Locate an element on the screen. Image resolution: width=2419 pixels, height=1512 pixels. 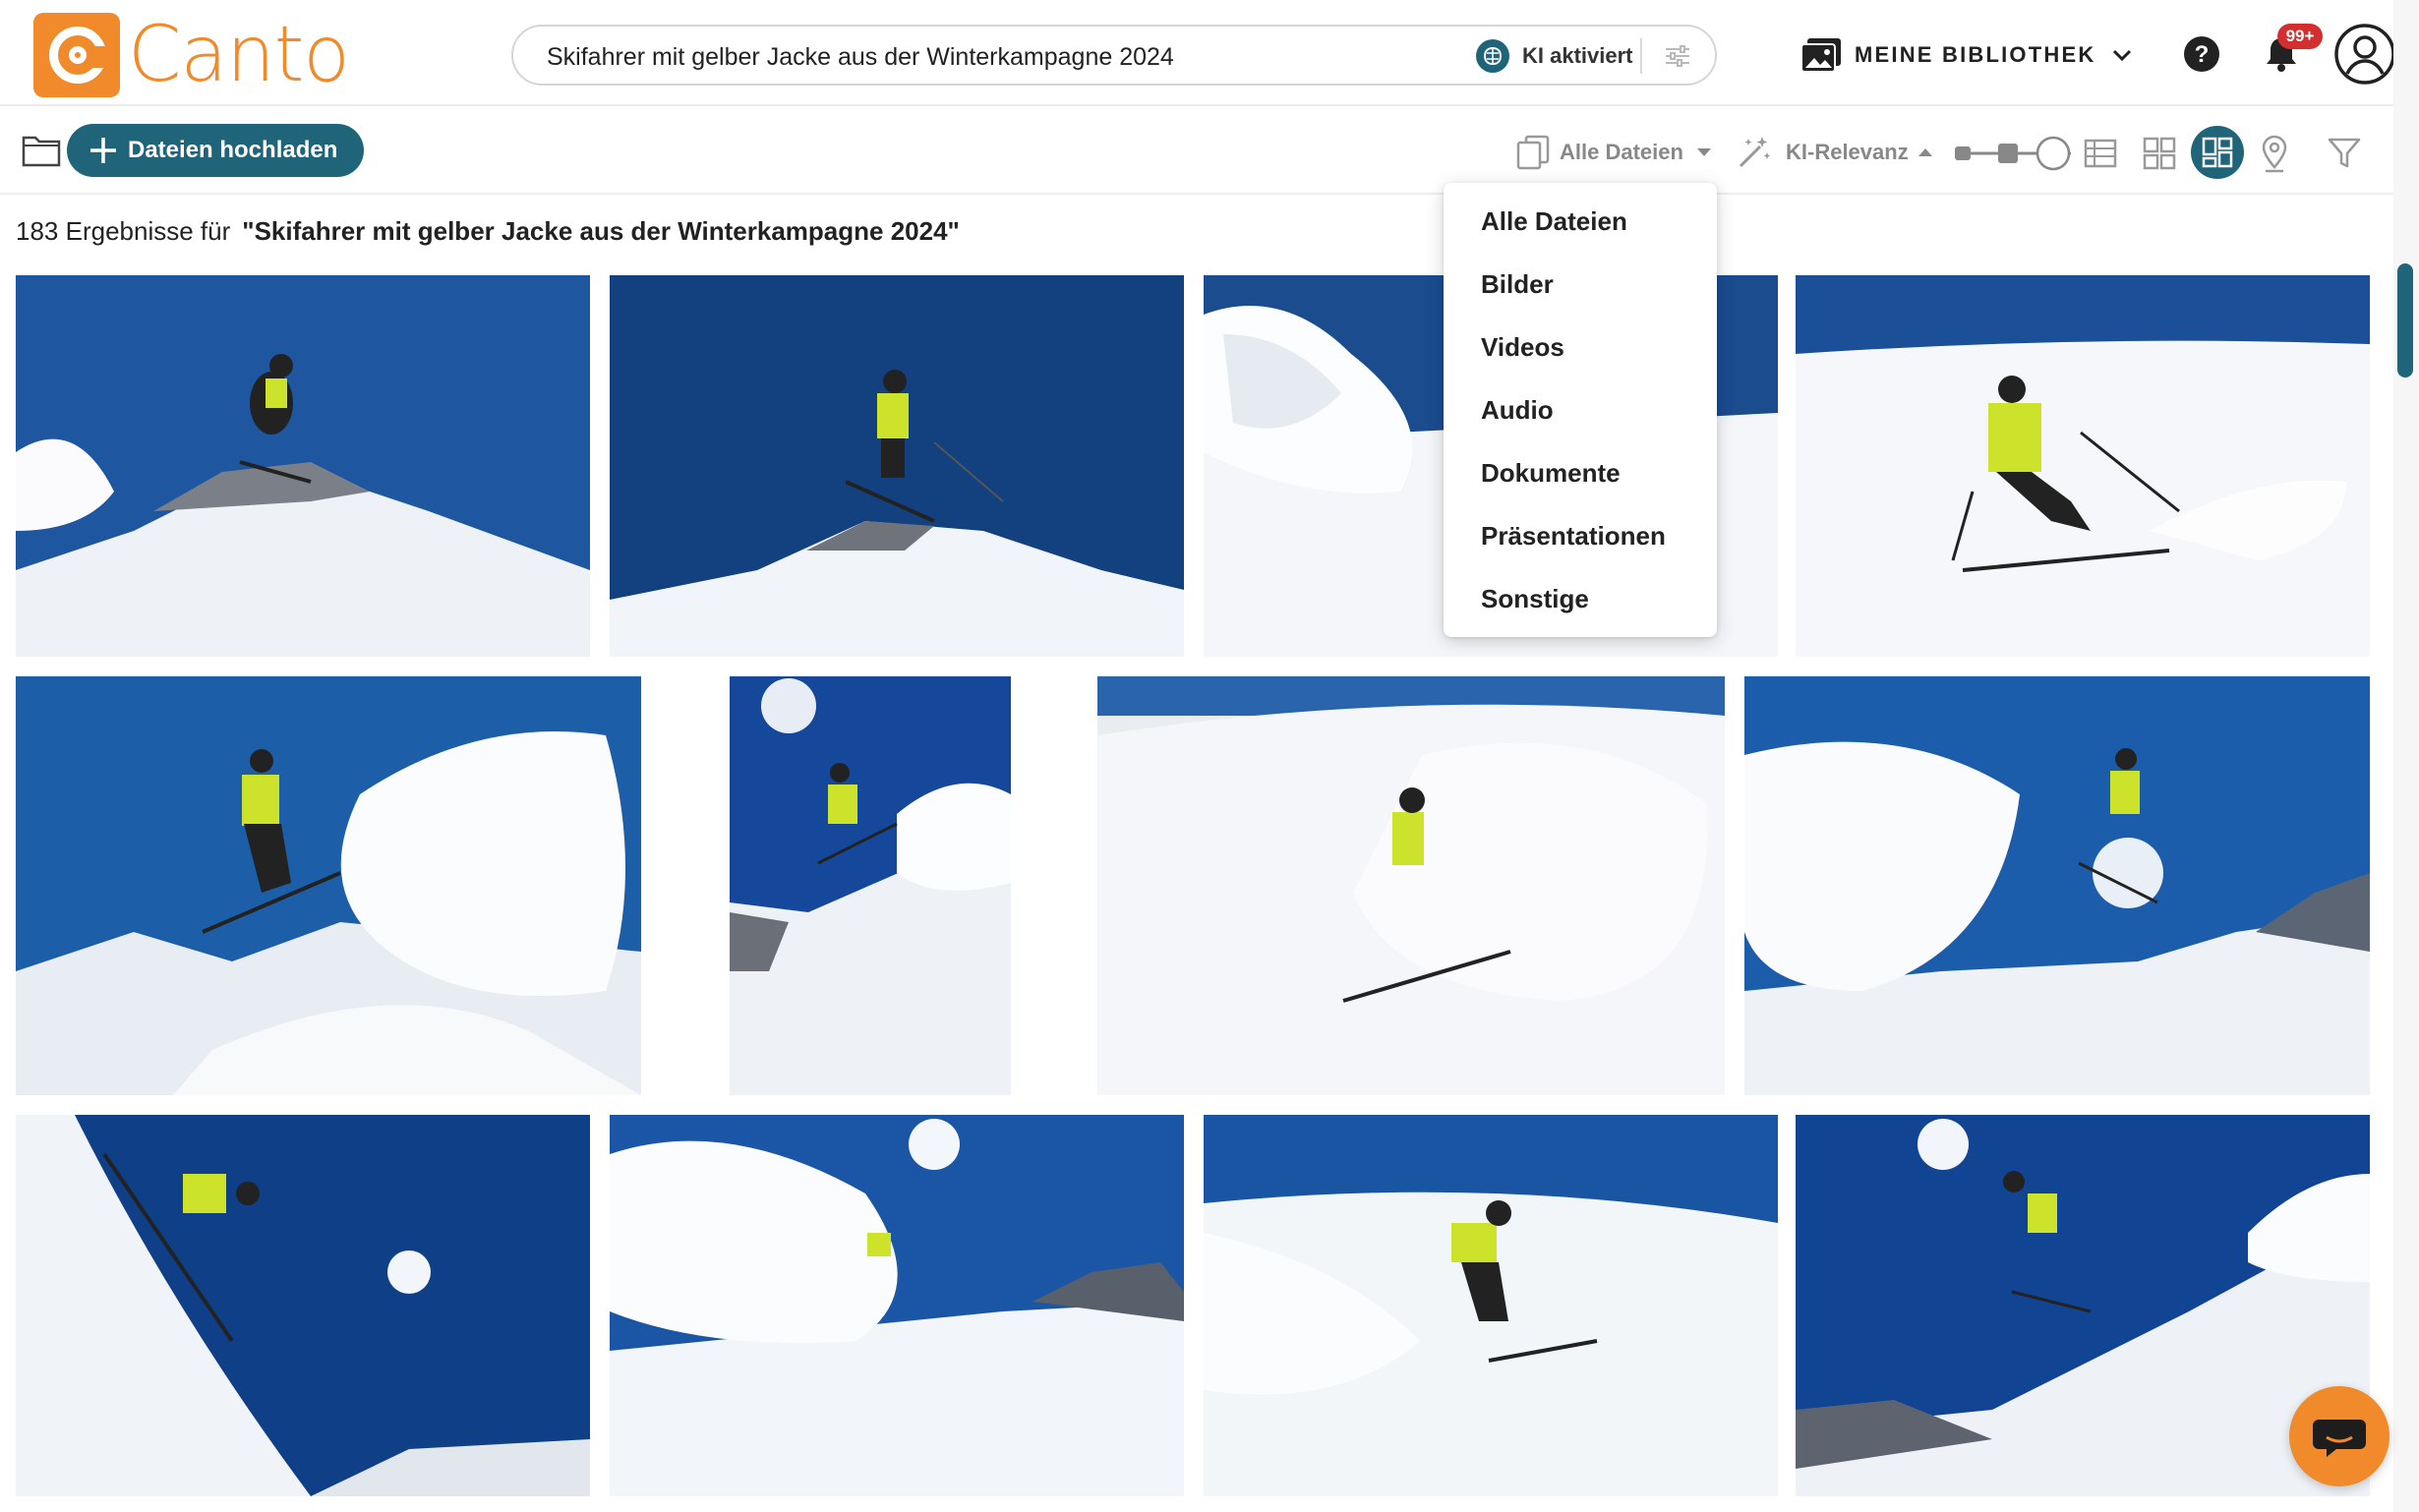
chat-bubble-icon is located at coordinates (2339, 1438).